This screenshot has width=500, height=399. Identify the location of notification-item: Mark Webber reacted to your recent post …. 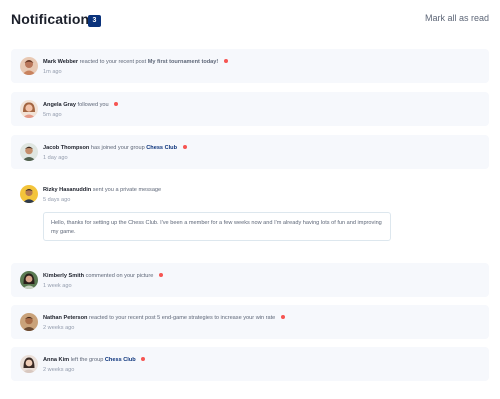
(250, 66).